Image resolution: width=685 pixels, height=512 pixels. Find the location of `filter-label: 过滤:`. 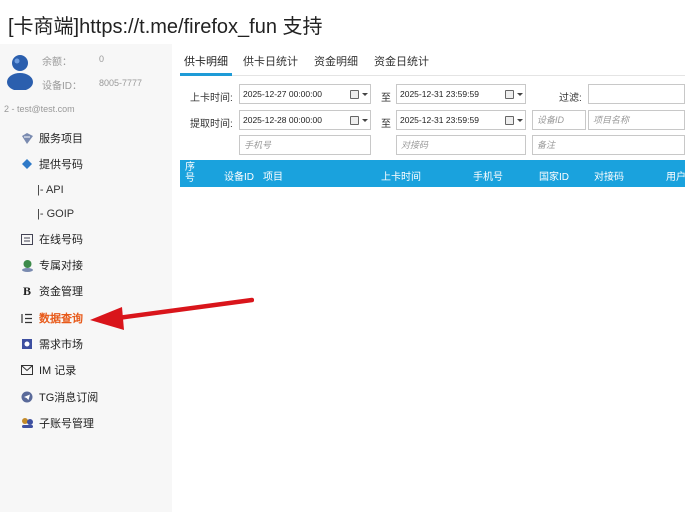

filter-label: 过滤: is located at coordinates (570, 98).